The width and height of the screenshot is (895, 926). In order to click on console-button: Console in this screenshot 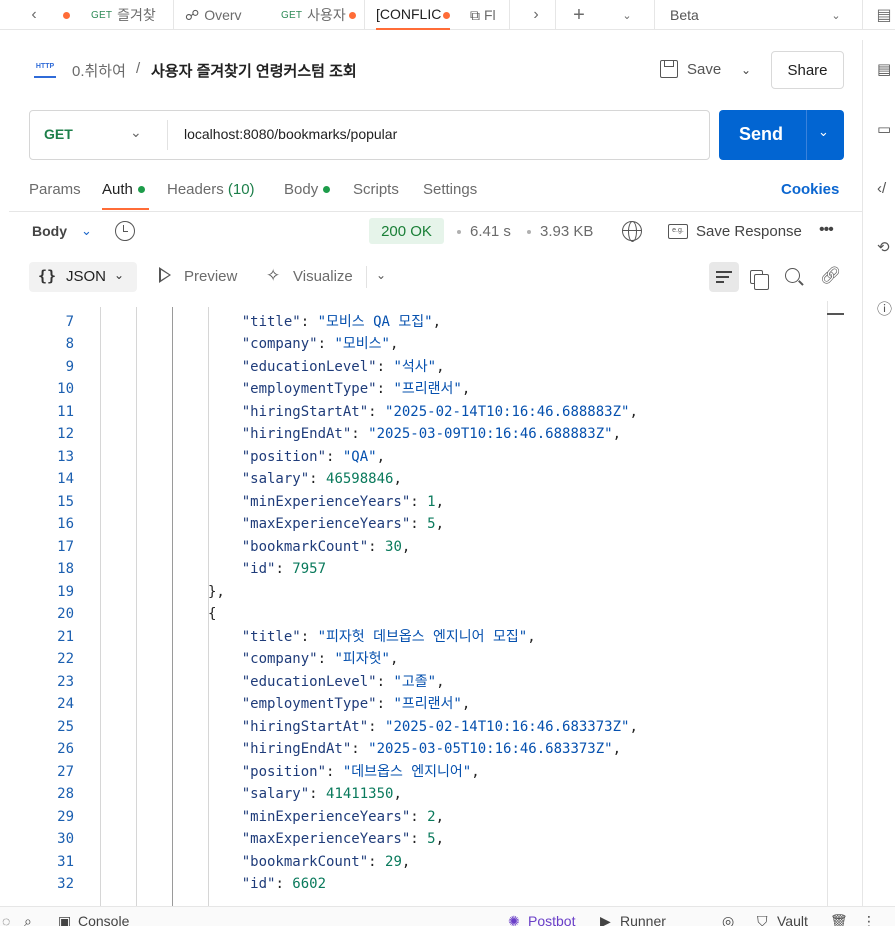, I will do `click(103, 919)`.